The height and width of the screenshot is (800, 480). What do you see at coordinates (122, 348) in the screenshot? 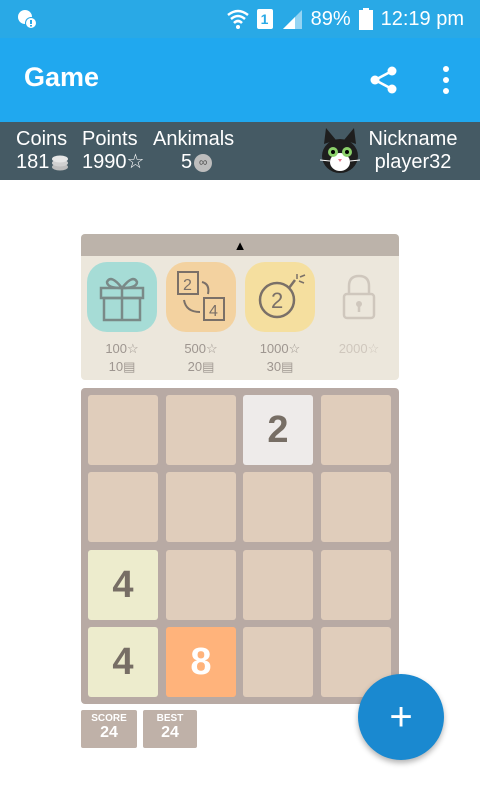
I see `powerup-gift-points: 100☆` at bounding box center [122, 348].